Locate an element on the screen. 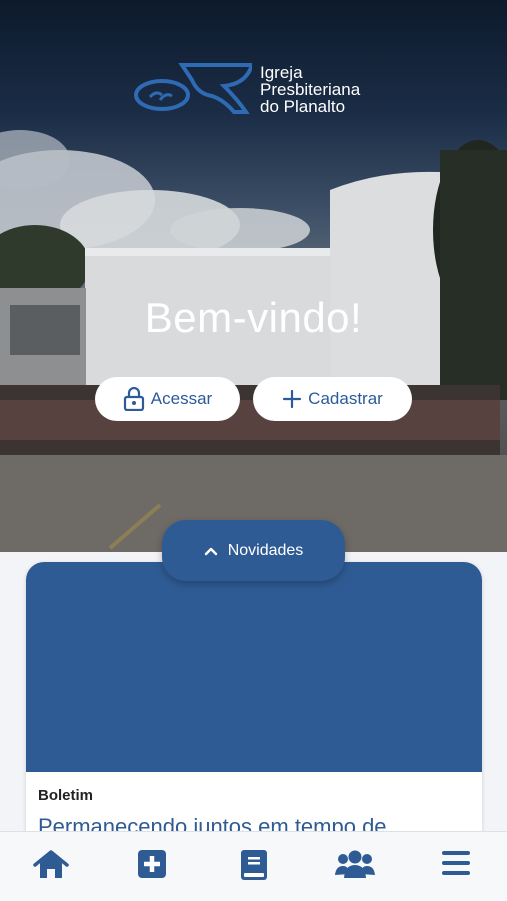  tab-community is located at coordinates (354, 866).